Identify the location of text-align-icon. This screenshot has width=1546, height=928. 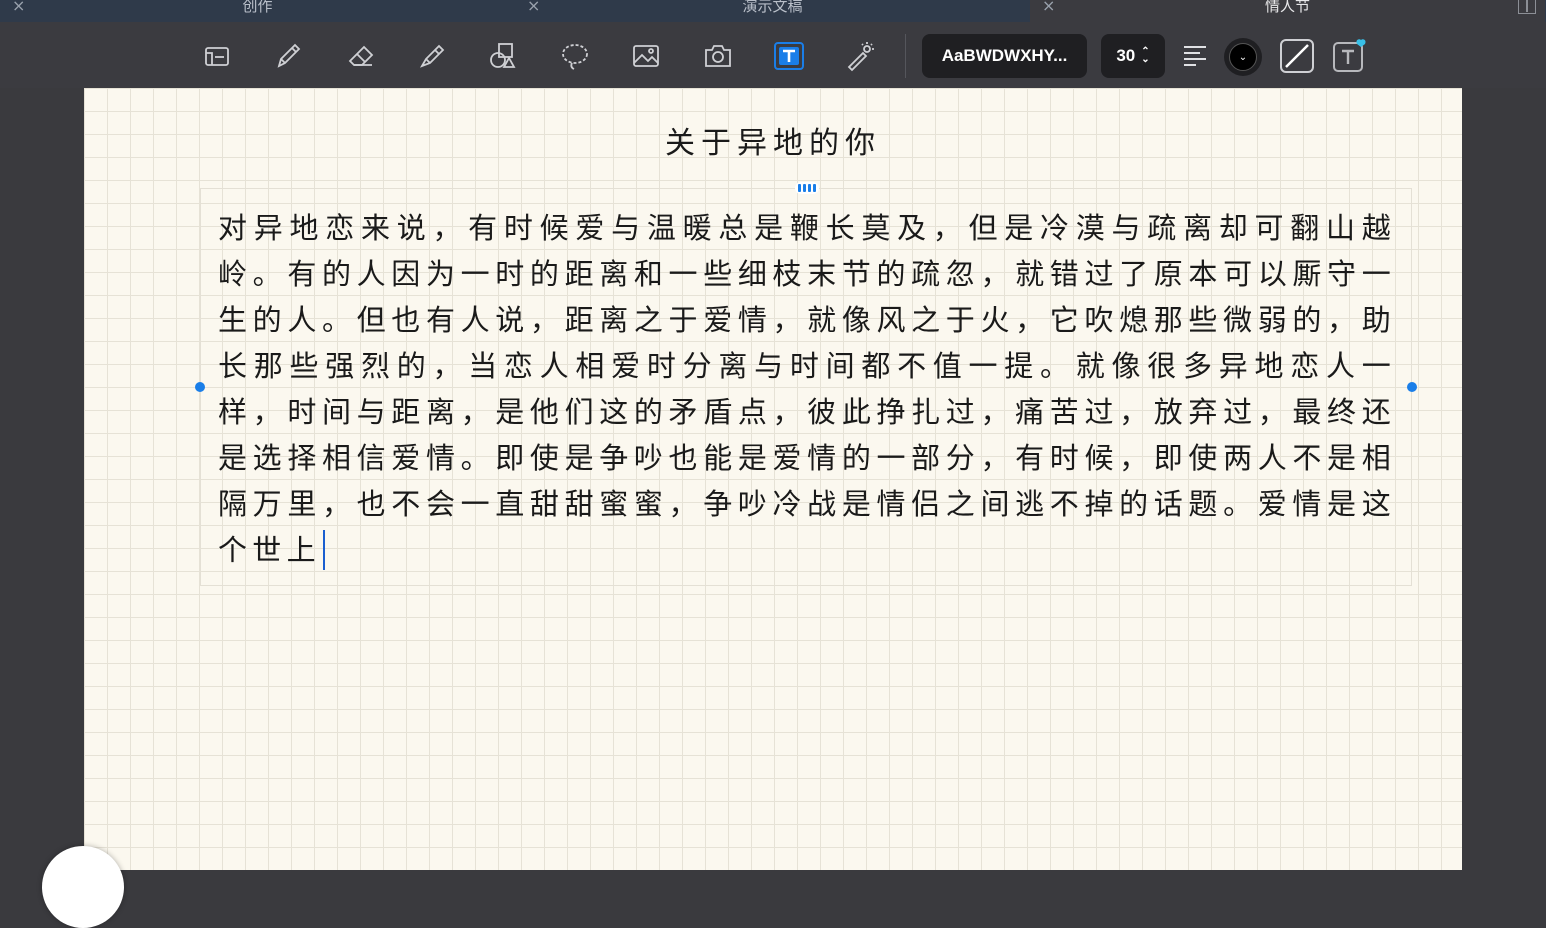
(1195, 55).